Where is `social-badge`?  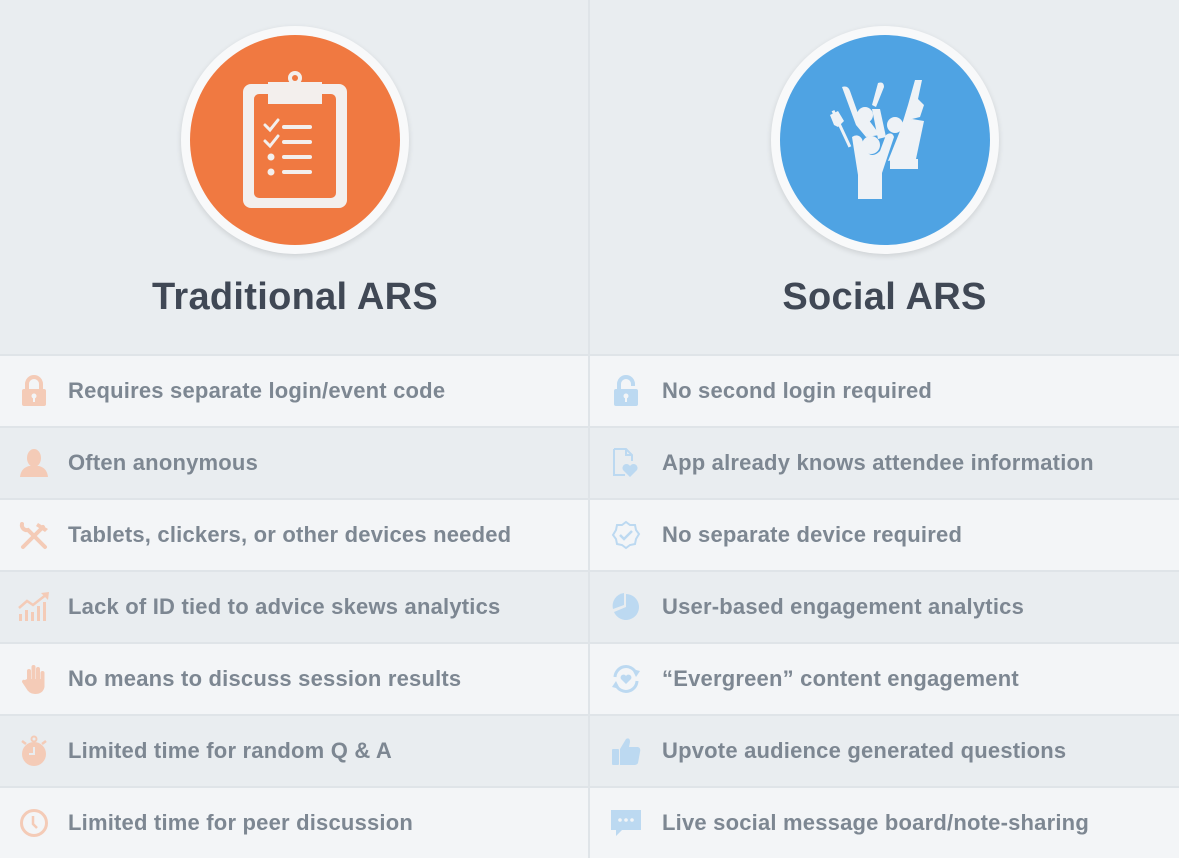
social-badge is located at coordinates (884, 140).